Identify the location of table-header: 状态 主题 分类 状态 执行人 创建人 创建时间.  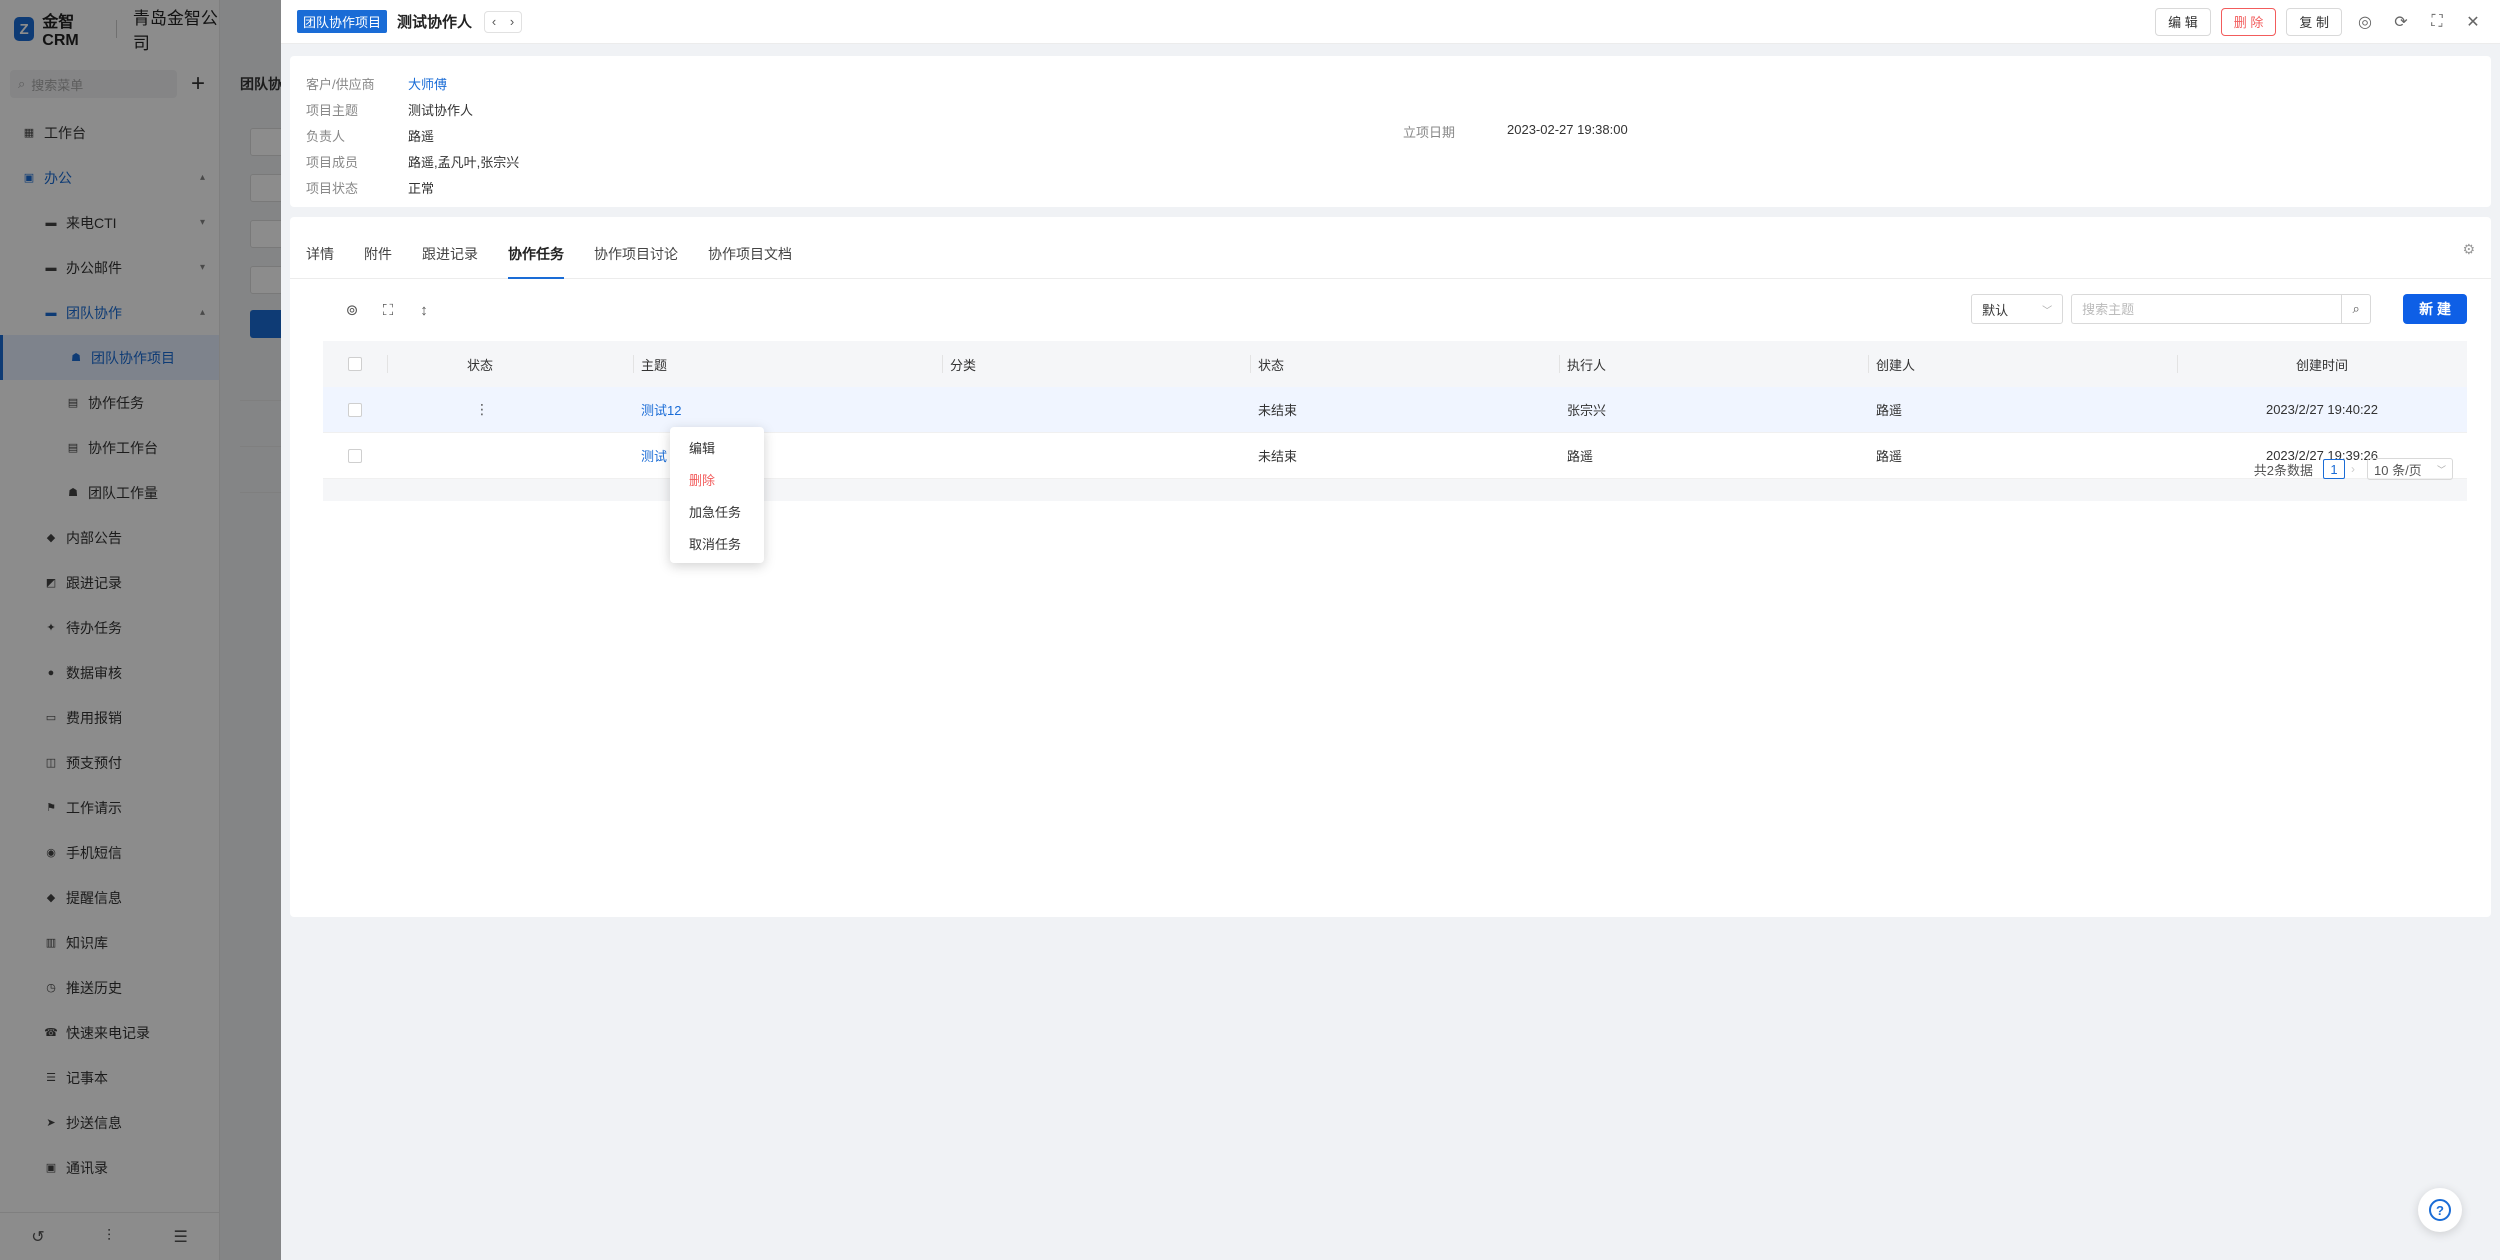
(1395, 364).